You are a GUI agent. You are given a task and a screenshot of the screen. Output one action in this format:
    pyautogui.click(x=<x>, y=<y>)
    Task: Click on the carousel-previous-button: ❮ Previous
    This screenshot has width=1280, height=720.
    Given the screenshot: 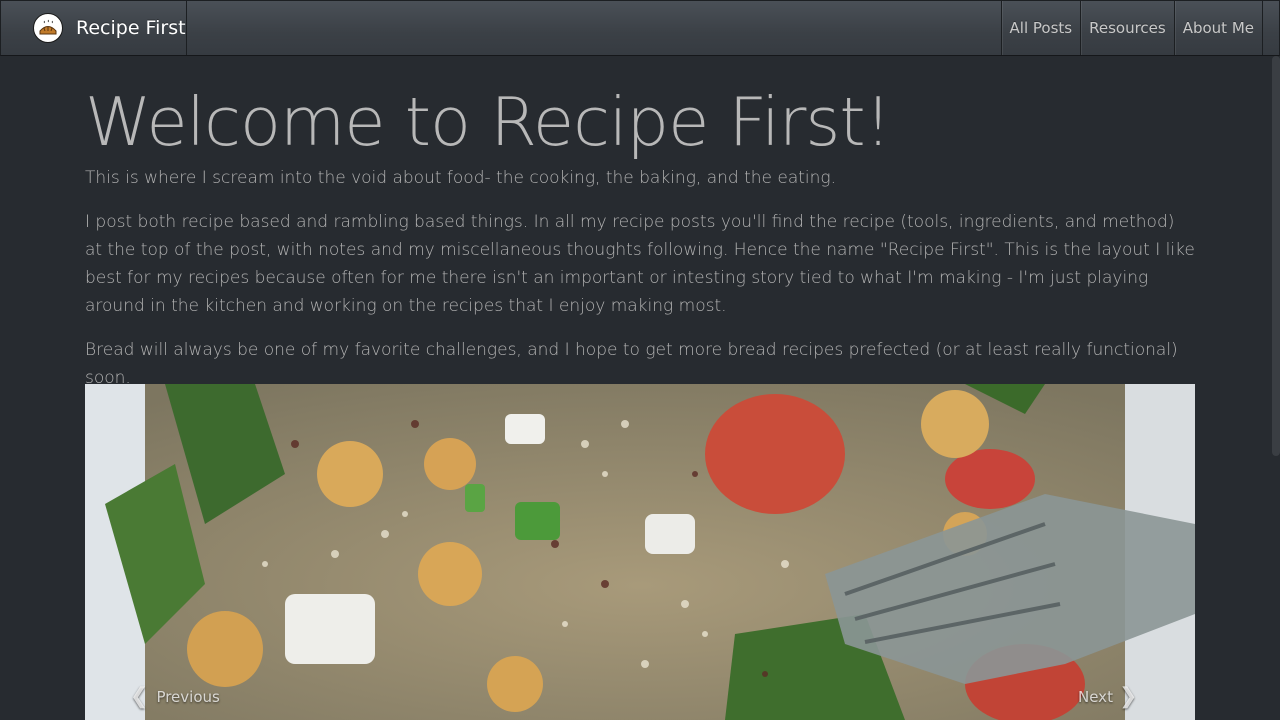 What is the action you would take?
    pyautogui.click(x=175, y=697)
    